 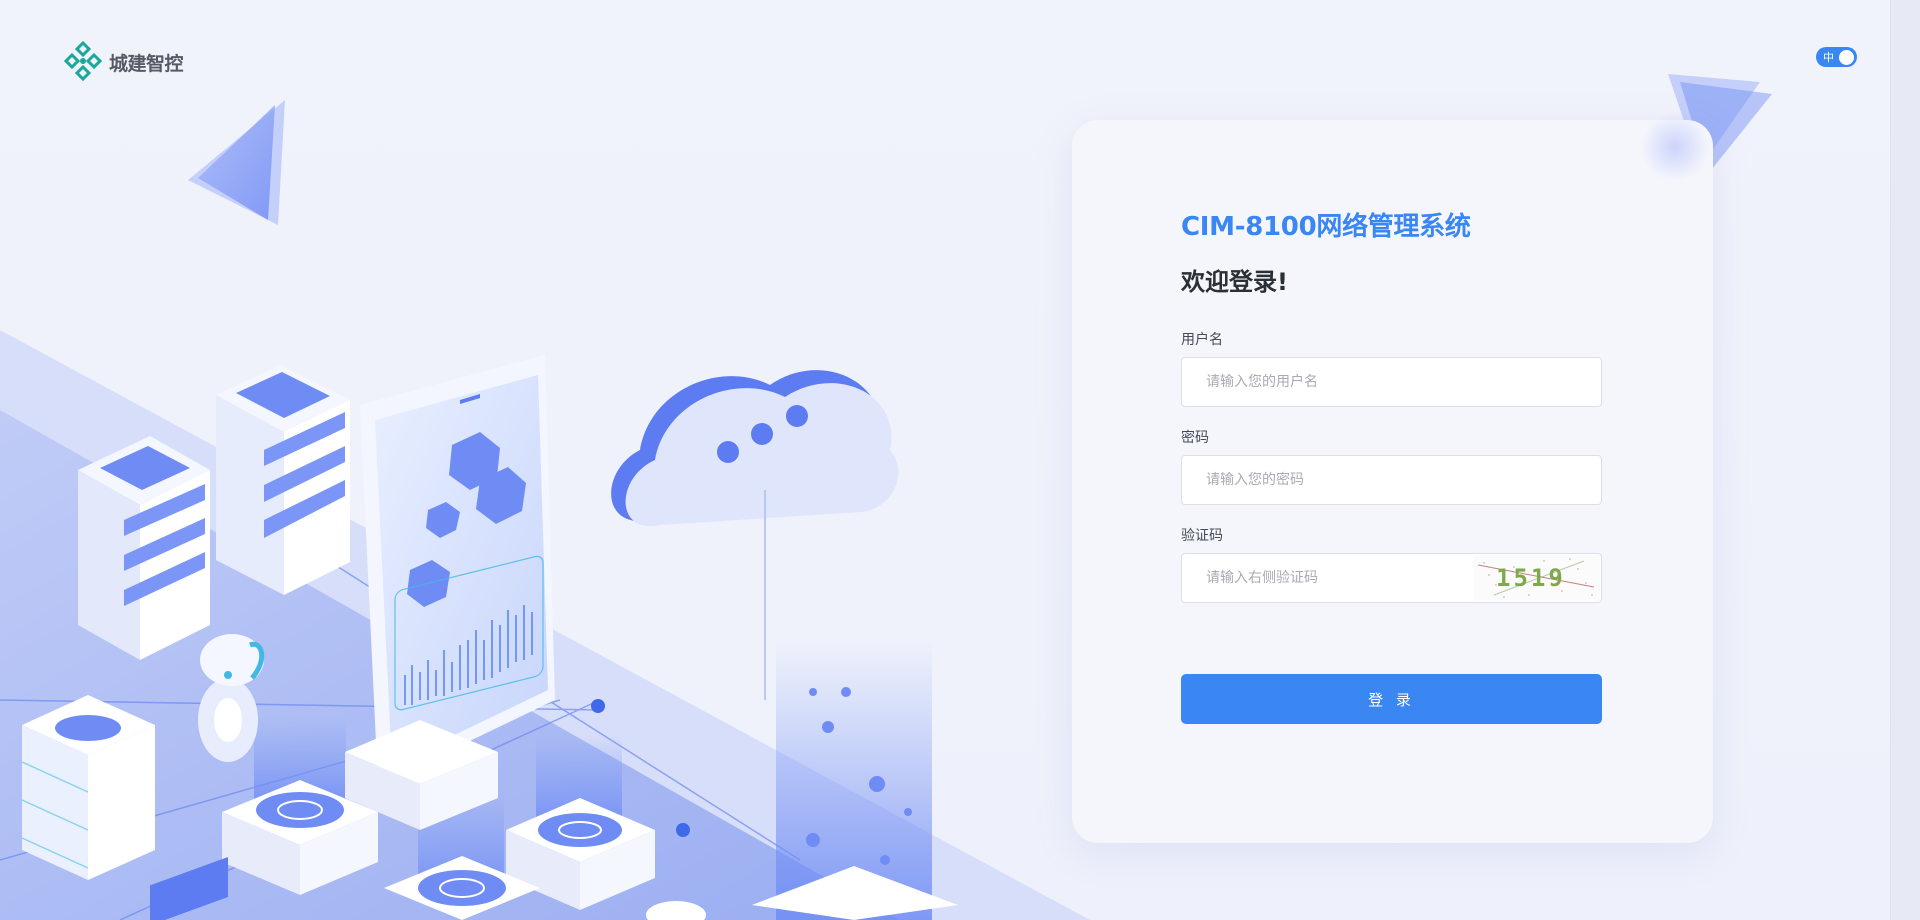 I want to click on captcha-noise: 1519, so click(x=1537, y=578).